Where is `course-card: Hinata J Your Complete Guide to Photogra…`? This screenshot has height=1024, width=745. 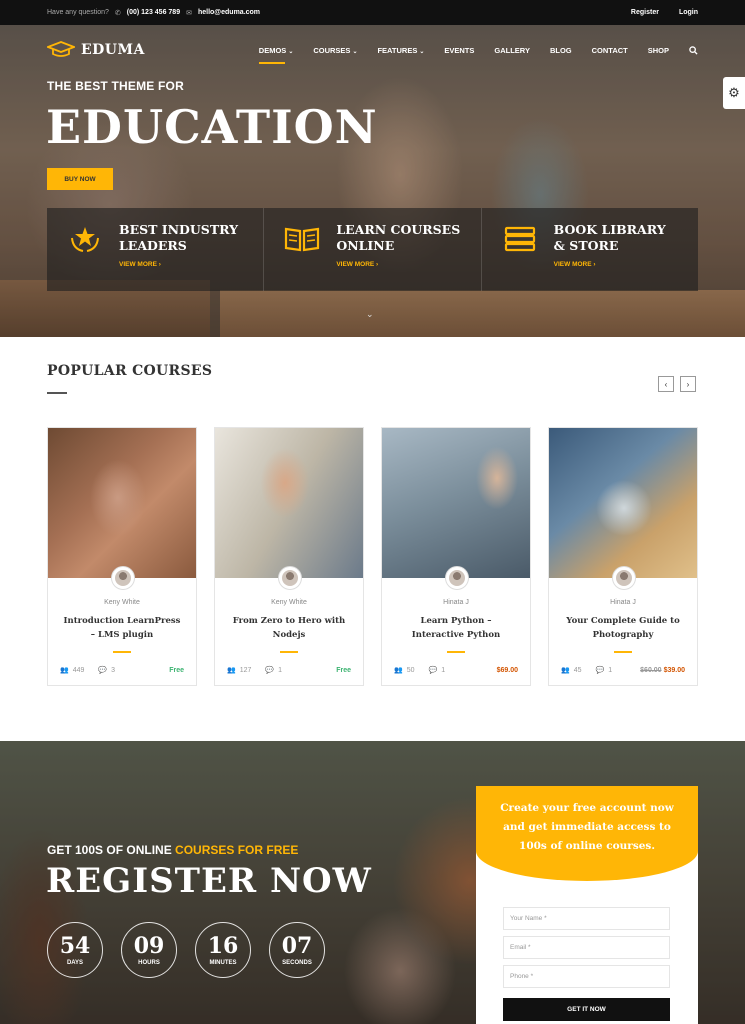
course-card: Hinata J Your Complete Guide to Photogra… is located at coordinates (623, 556).